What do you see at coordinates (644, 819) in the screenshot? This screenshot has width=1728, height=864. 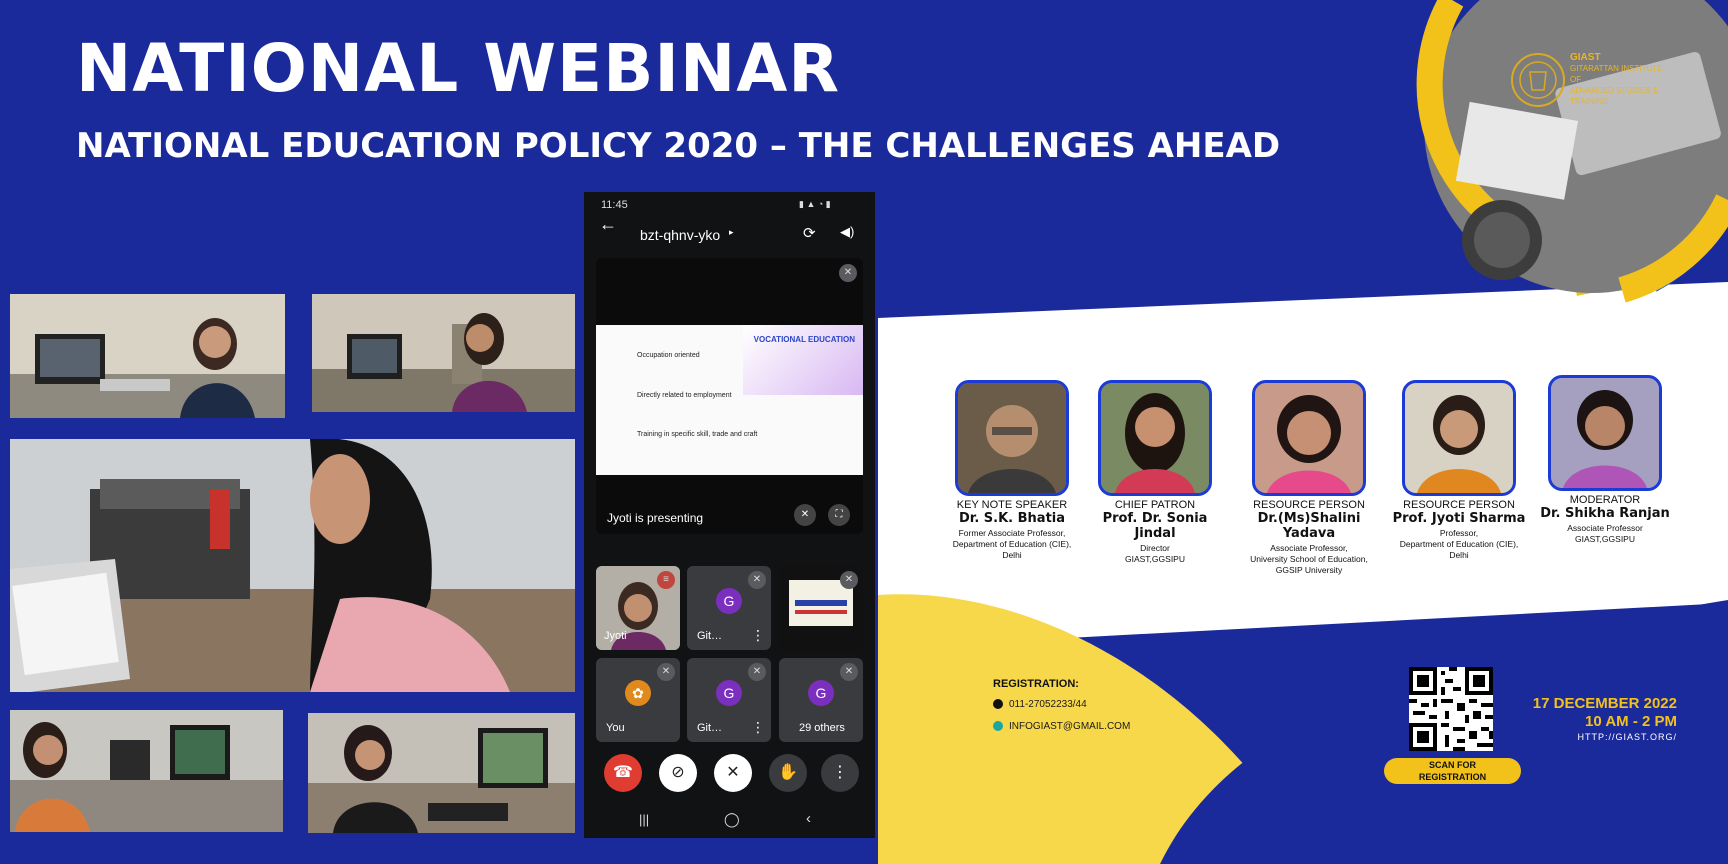 I see `recent-apps-icon: |||` at bounding box center [644, 819].